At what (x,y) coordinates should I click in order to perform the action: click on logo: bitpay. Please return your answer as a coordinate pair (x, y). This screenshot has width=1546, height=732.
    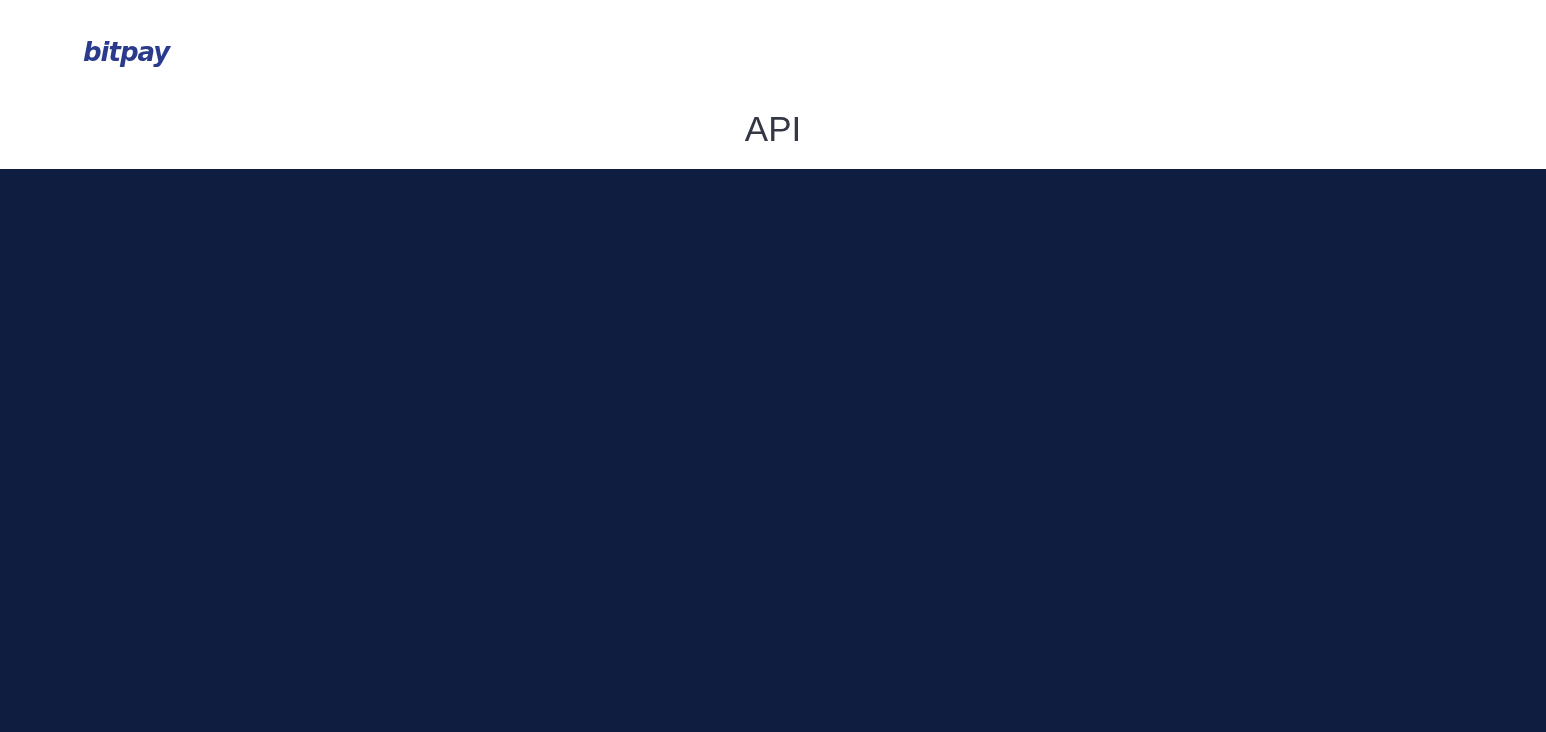
    Looking at the image, I should click on (126, 52).